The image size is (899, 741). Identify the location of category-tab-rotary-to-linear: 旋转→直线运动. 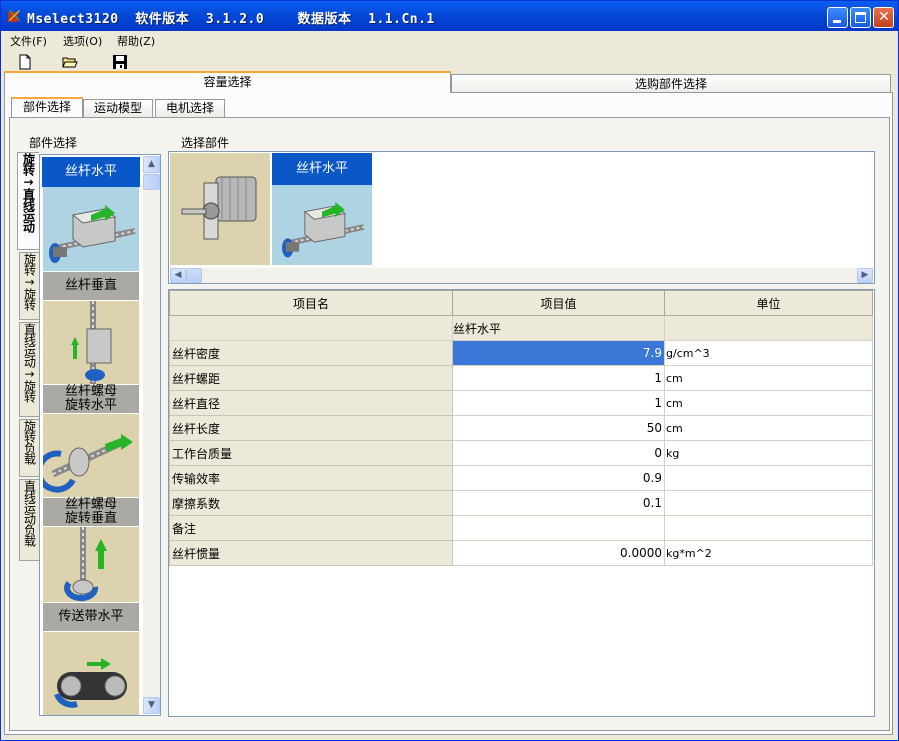
(28, 201).